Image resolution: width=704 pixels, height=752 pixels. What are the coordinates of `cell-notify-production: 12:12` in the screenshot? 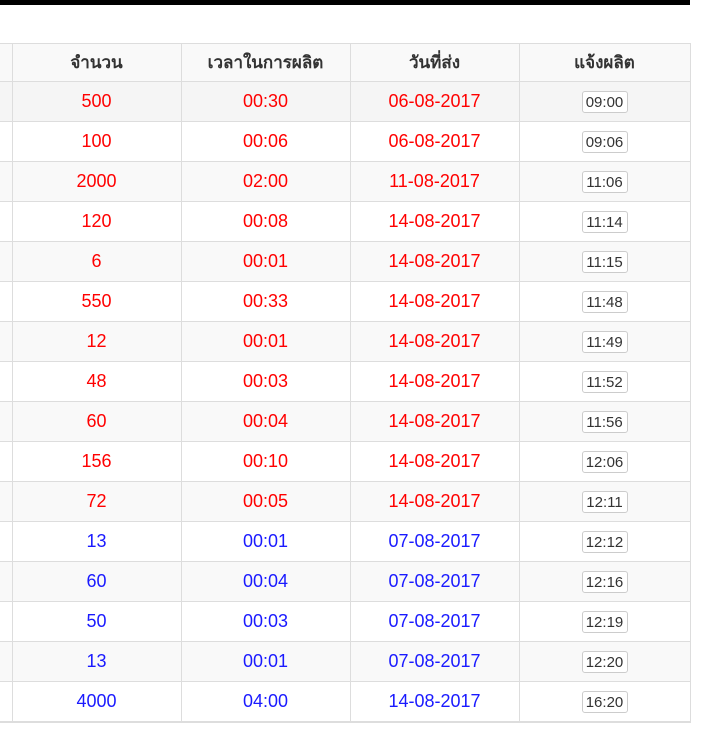 It's located at (604, 541).